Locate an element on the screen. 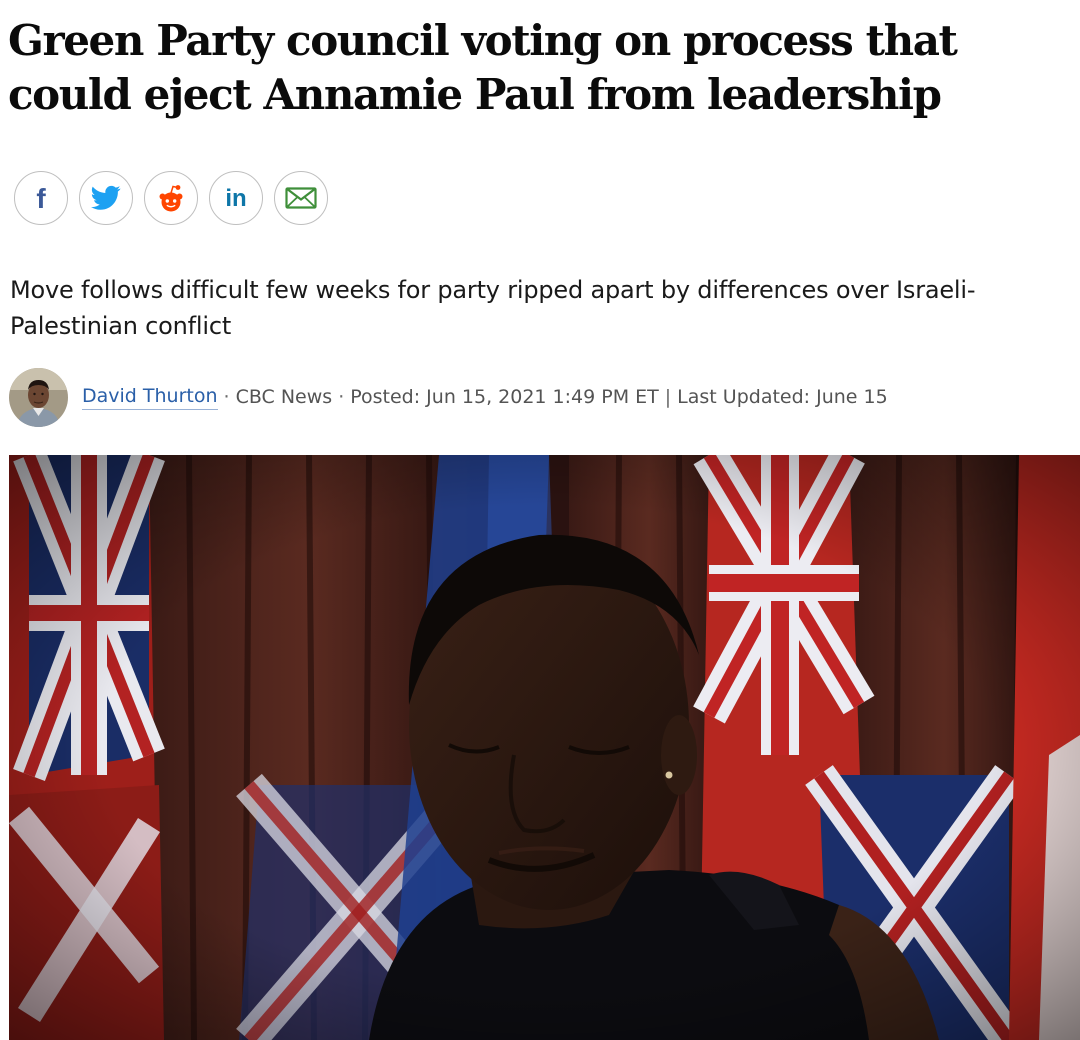 The height and width of the screenshot is (1040, 1080). share-bar: f in is located at coordinates (171, 198).